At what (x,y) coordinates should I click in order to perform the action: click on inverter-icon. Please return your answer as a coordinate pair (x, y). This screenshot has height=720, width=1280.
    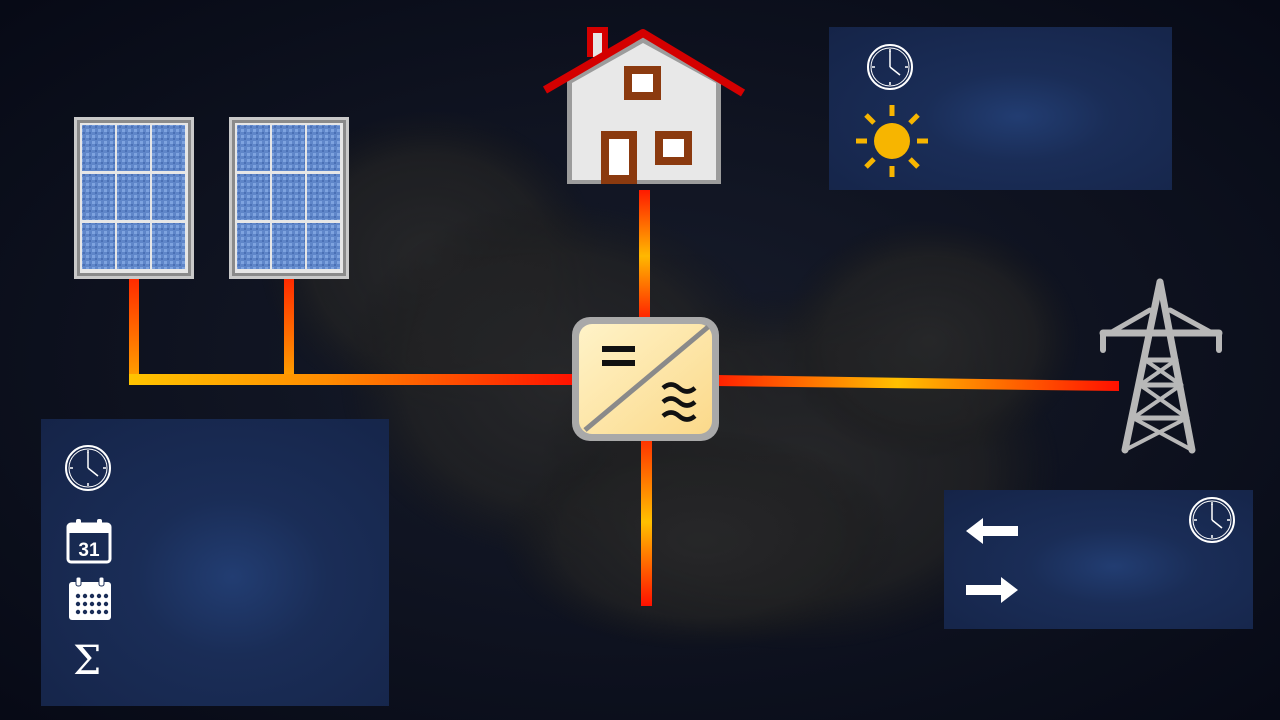
    Looking at the image, I should click on (645, 379).